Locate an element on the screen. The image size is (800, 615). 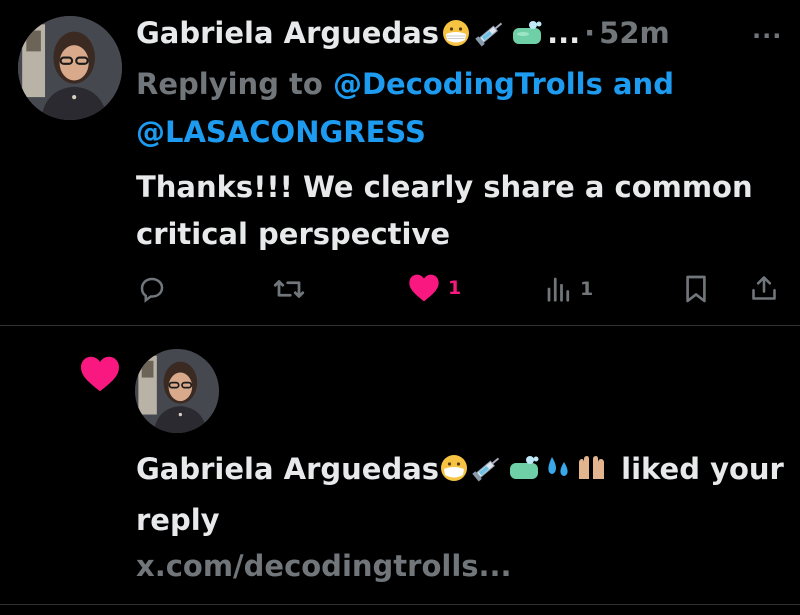
author-name: Gabriela Arguedas is located at coordinates (287, 33).